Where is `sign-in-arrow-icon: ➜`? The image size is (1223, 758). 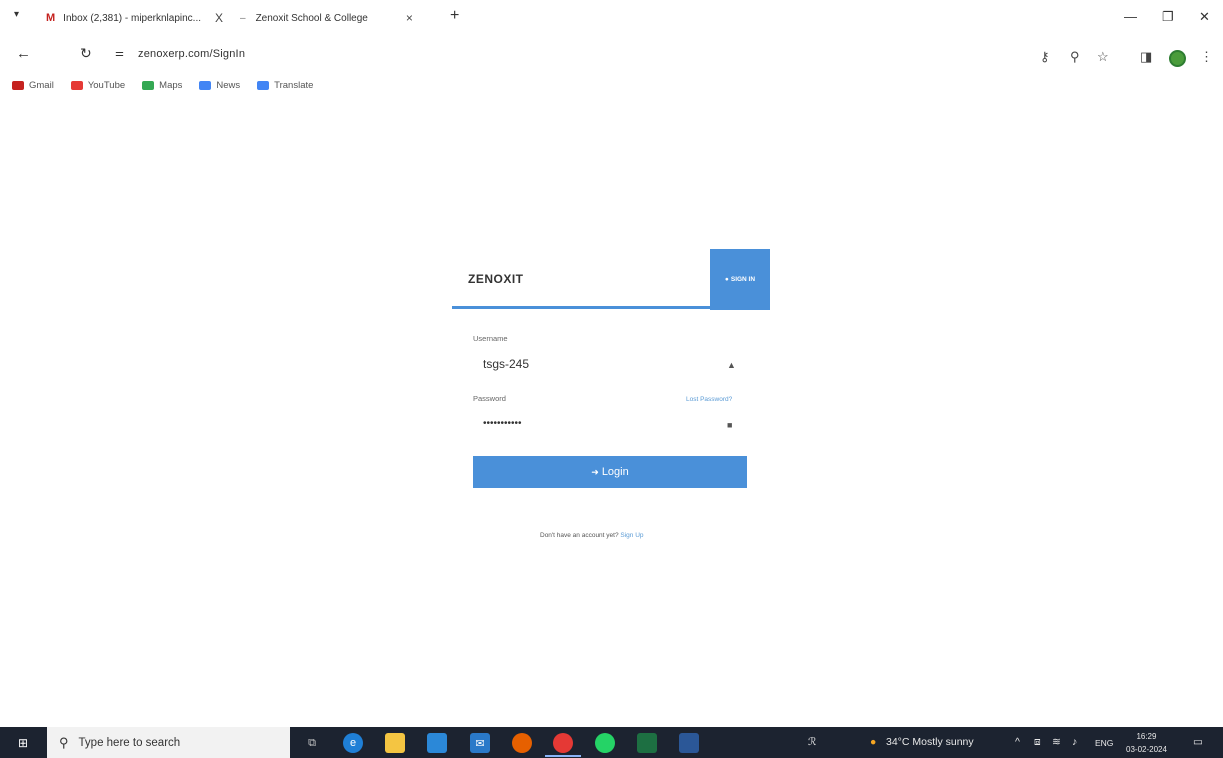 sign-in-arrow-icon: ➜ is located at coordinates (595, 471).